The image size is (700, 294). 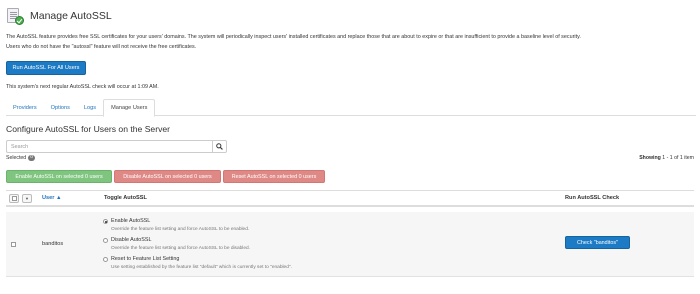 I want to click on column-header-run-check: Run AutoSSL Check, so click(x=592, y=198).